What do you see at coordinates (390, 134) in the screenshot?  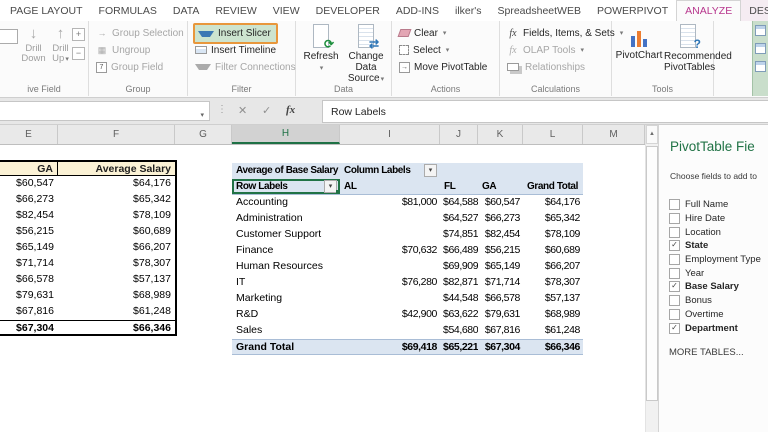 I see `column-header-i: I` at bounding box center [390, 134].